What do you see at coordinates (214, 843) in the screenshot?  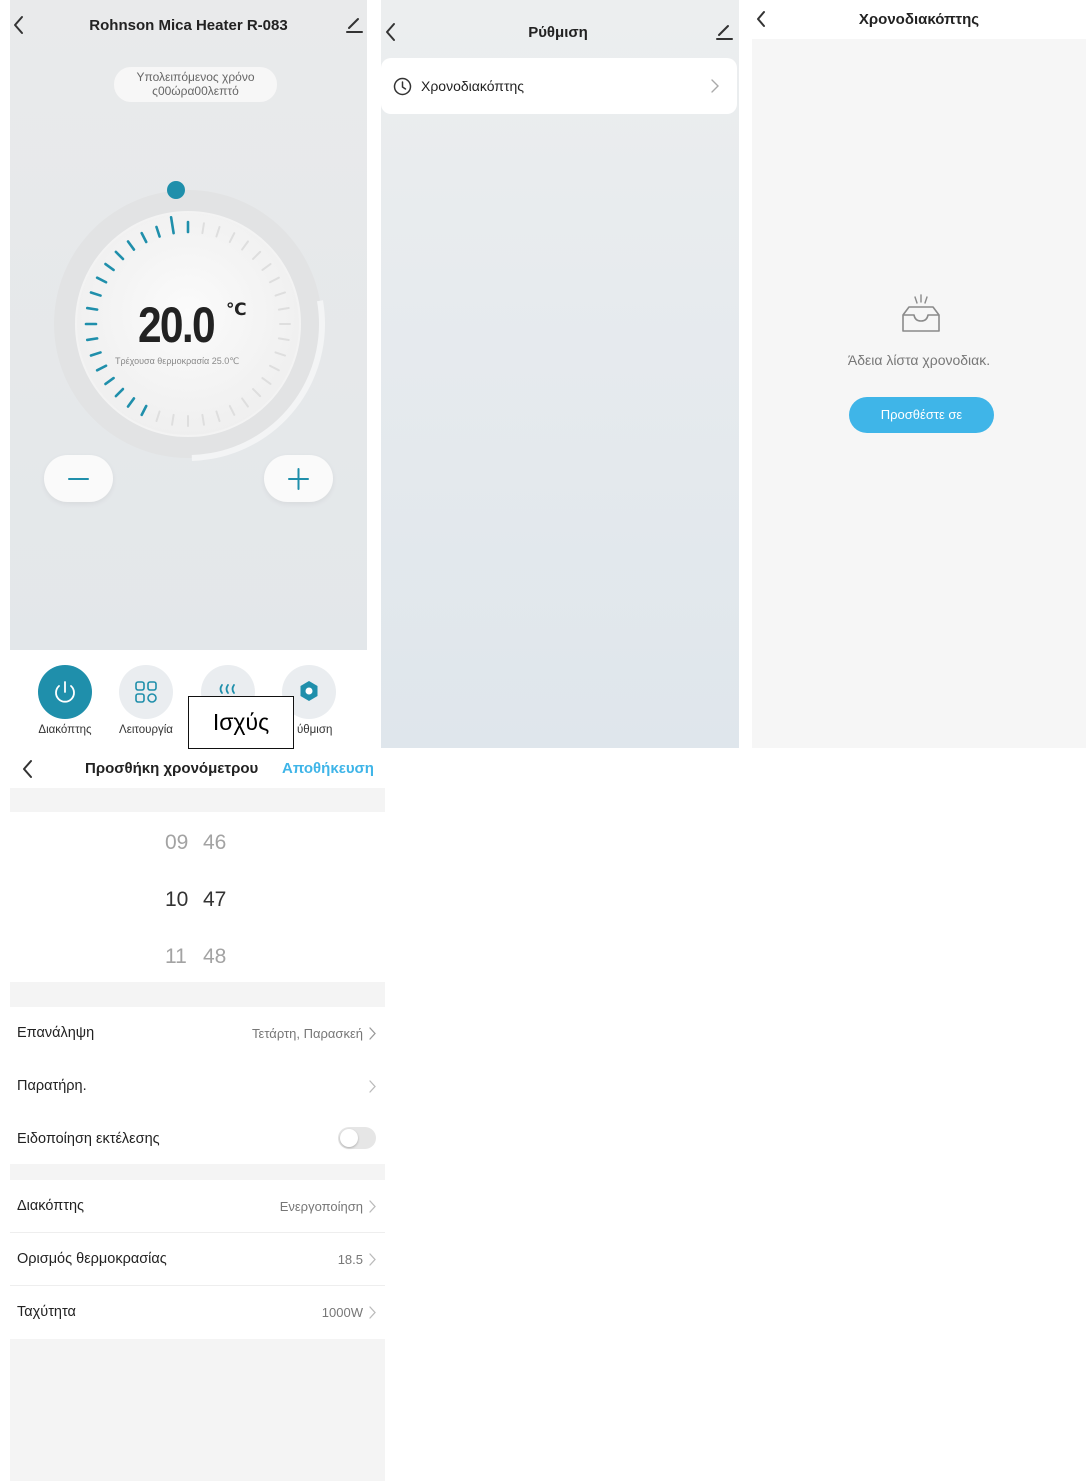 I see `picker-minute-prev: 46` at bounding box center [214, 843].